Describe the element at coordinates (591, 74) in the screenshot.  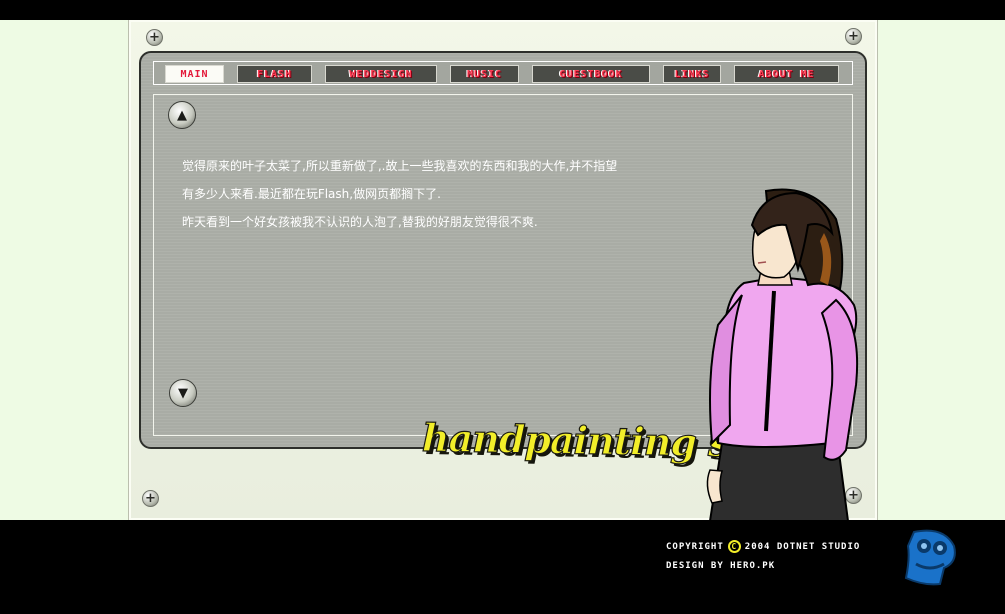
I see `nav-item-guestbook: GUESTBOOK` at that location.